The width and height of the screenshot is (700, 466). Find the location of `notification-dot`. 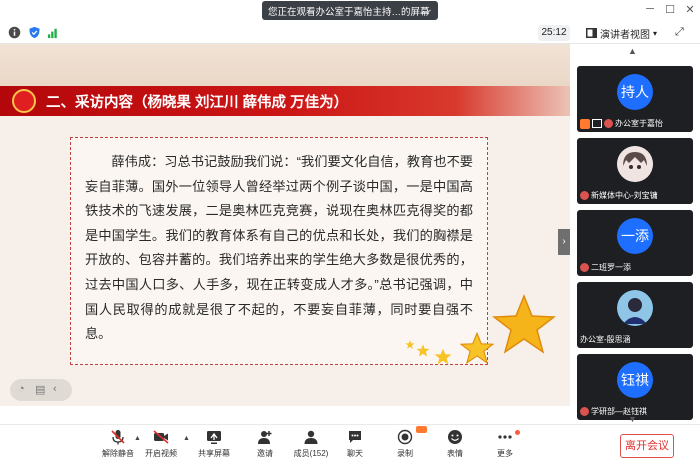

notification-dot is located at coordinates (517, 432).